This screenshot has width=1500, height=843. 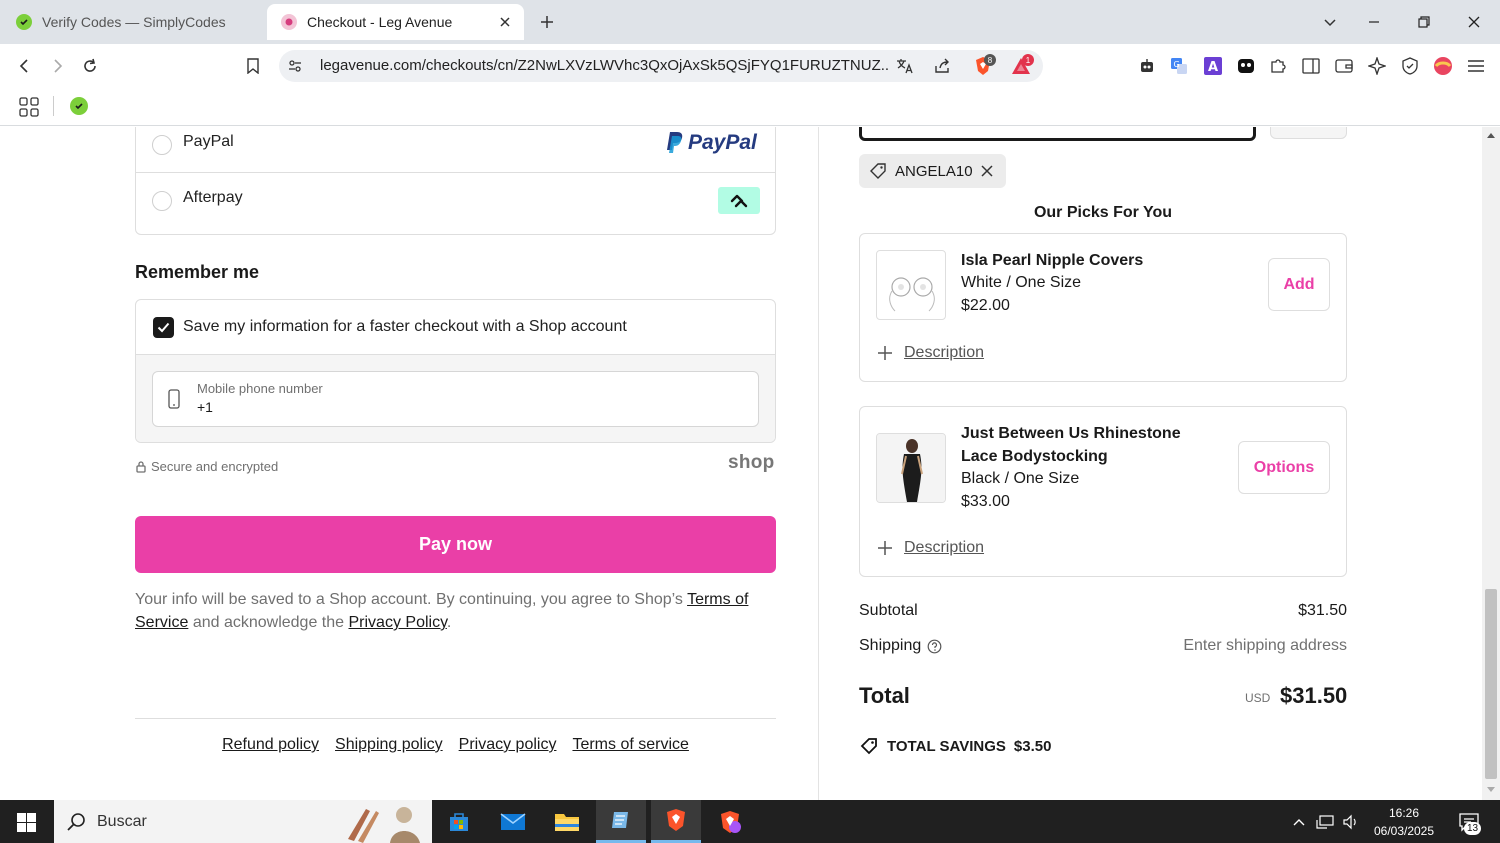 I want to click on scroll-up-arrow-icon, so click(x=1491, y=135).